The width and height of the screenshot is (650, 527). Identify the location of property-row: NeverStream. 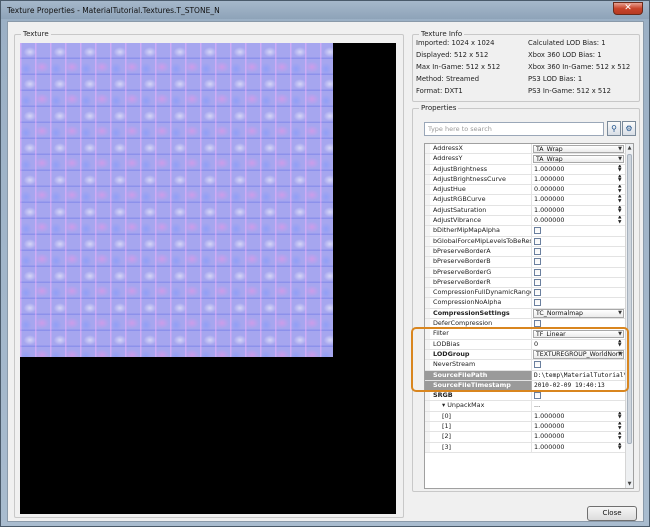
(525, 365).